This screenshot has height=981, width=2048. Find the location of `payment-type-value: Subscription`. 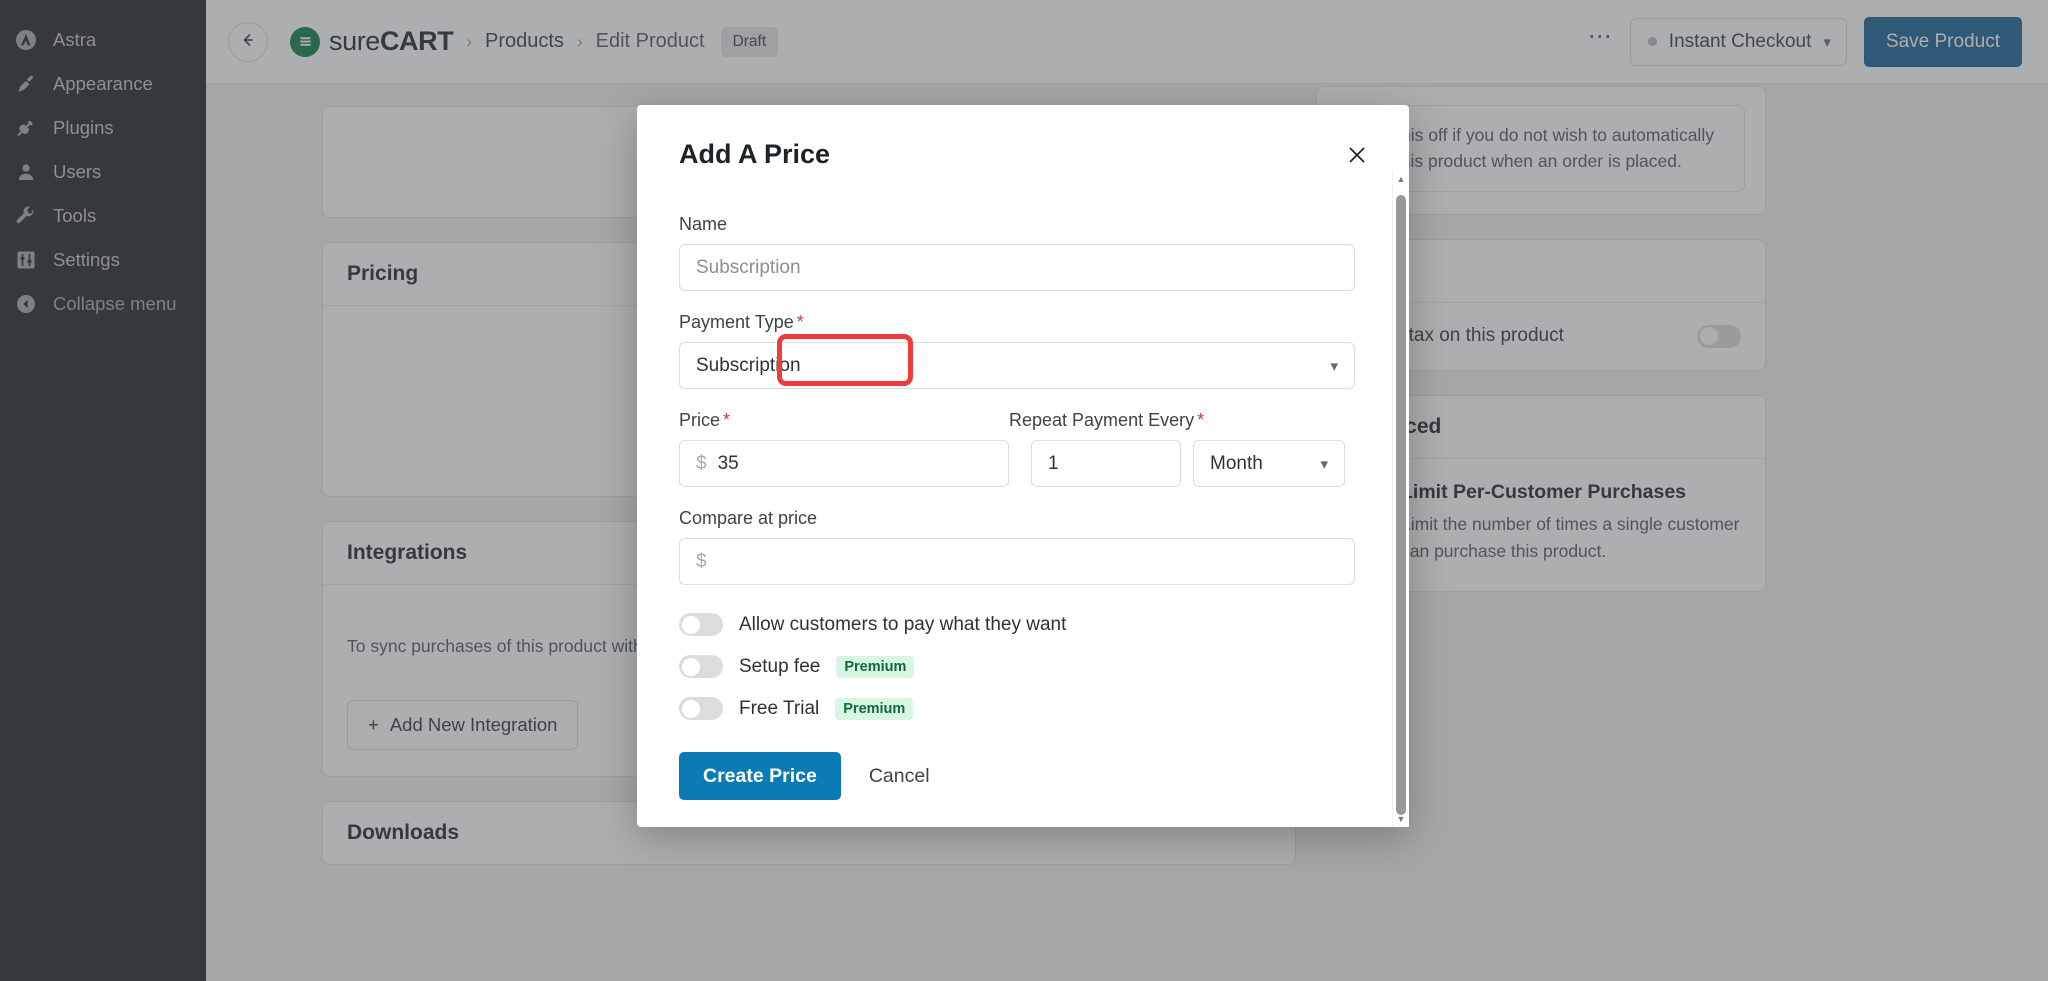

payment-type-value: Subscription is located at coordinates (748, 365).